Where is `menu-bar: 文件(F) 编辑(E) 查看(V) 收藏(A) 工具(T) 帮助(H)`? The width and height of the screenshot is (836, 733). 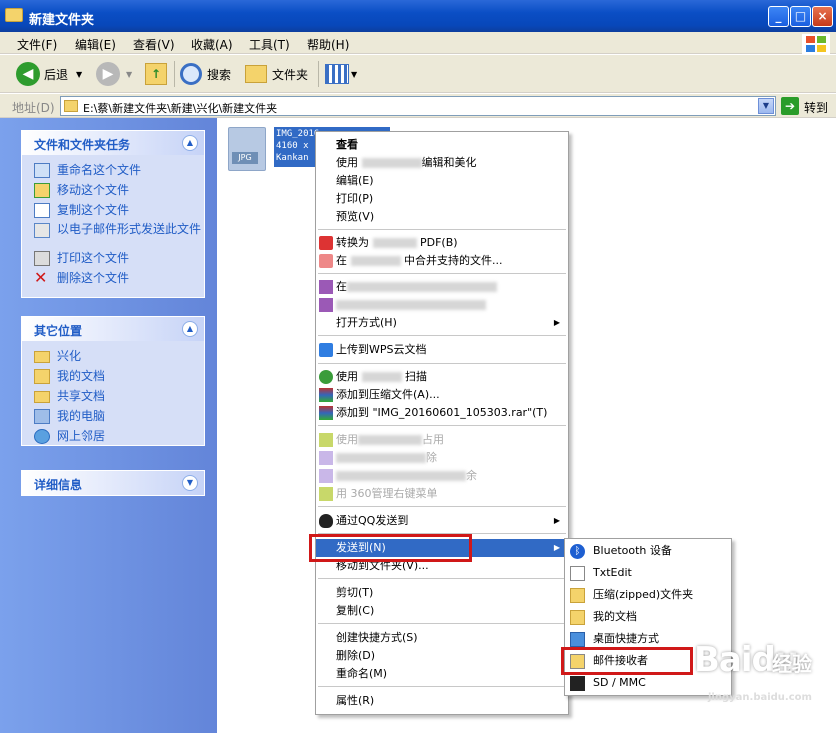
menu-bar: 文件(F) 编辑(E) 查看(V) 收藏(A) 工具(T) 帮助(H) is located at coordinates (418, 43).